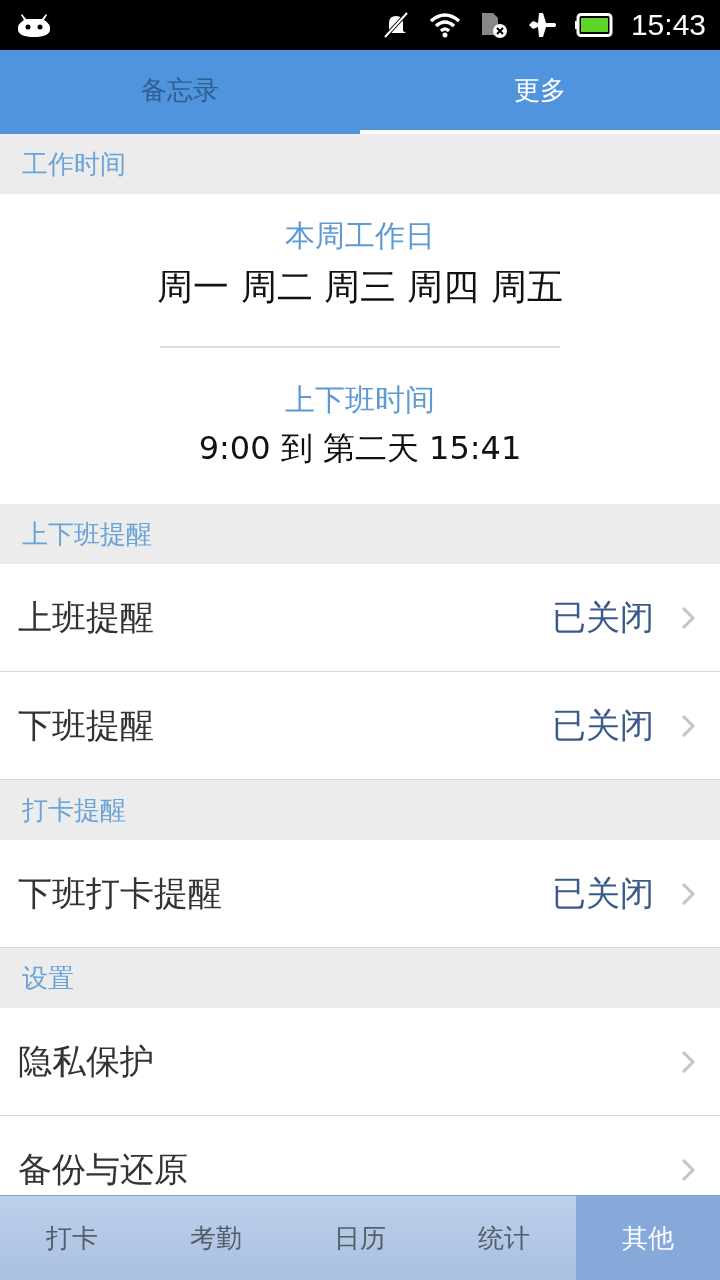 The image size is (720, 1280). Describe the element at coordinates (360, 978) in the screenshot. I see `section-header: 设置` at that location.